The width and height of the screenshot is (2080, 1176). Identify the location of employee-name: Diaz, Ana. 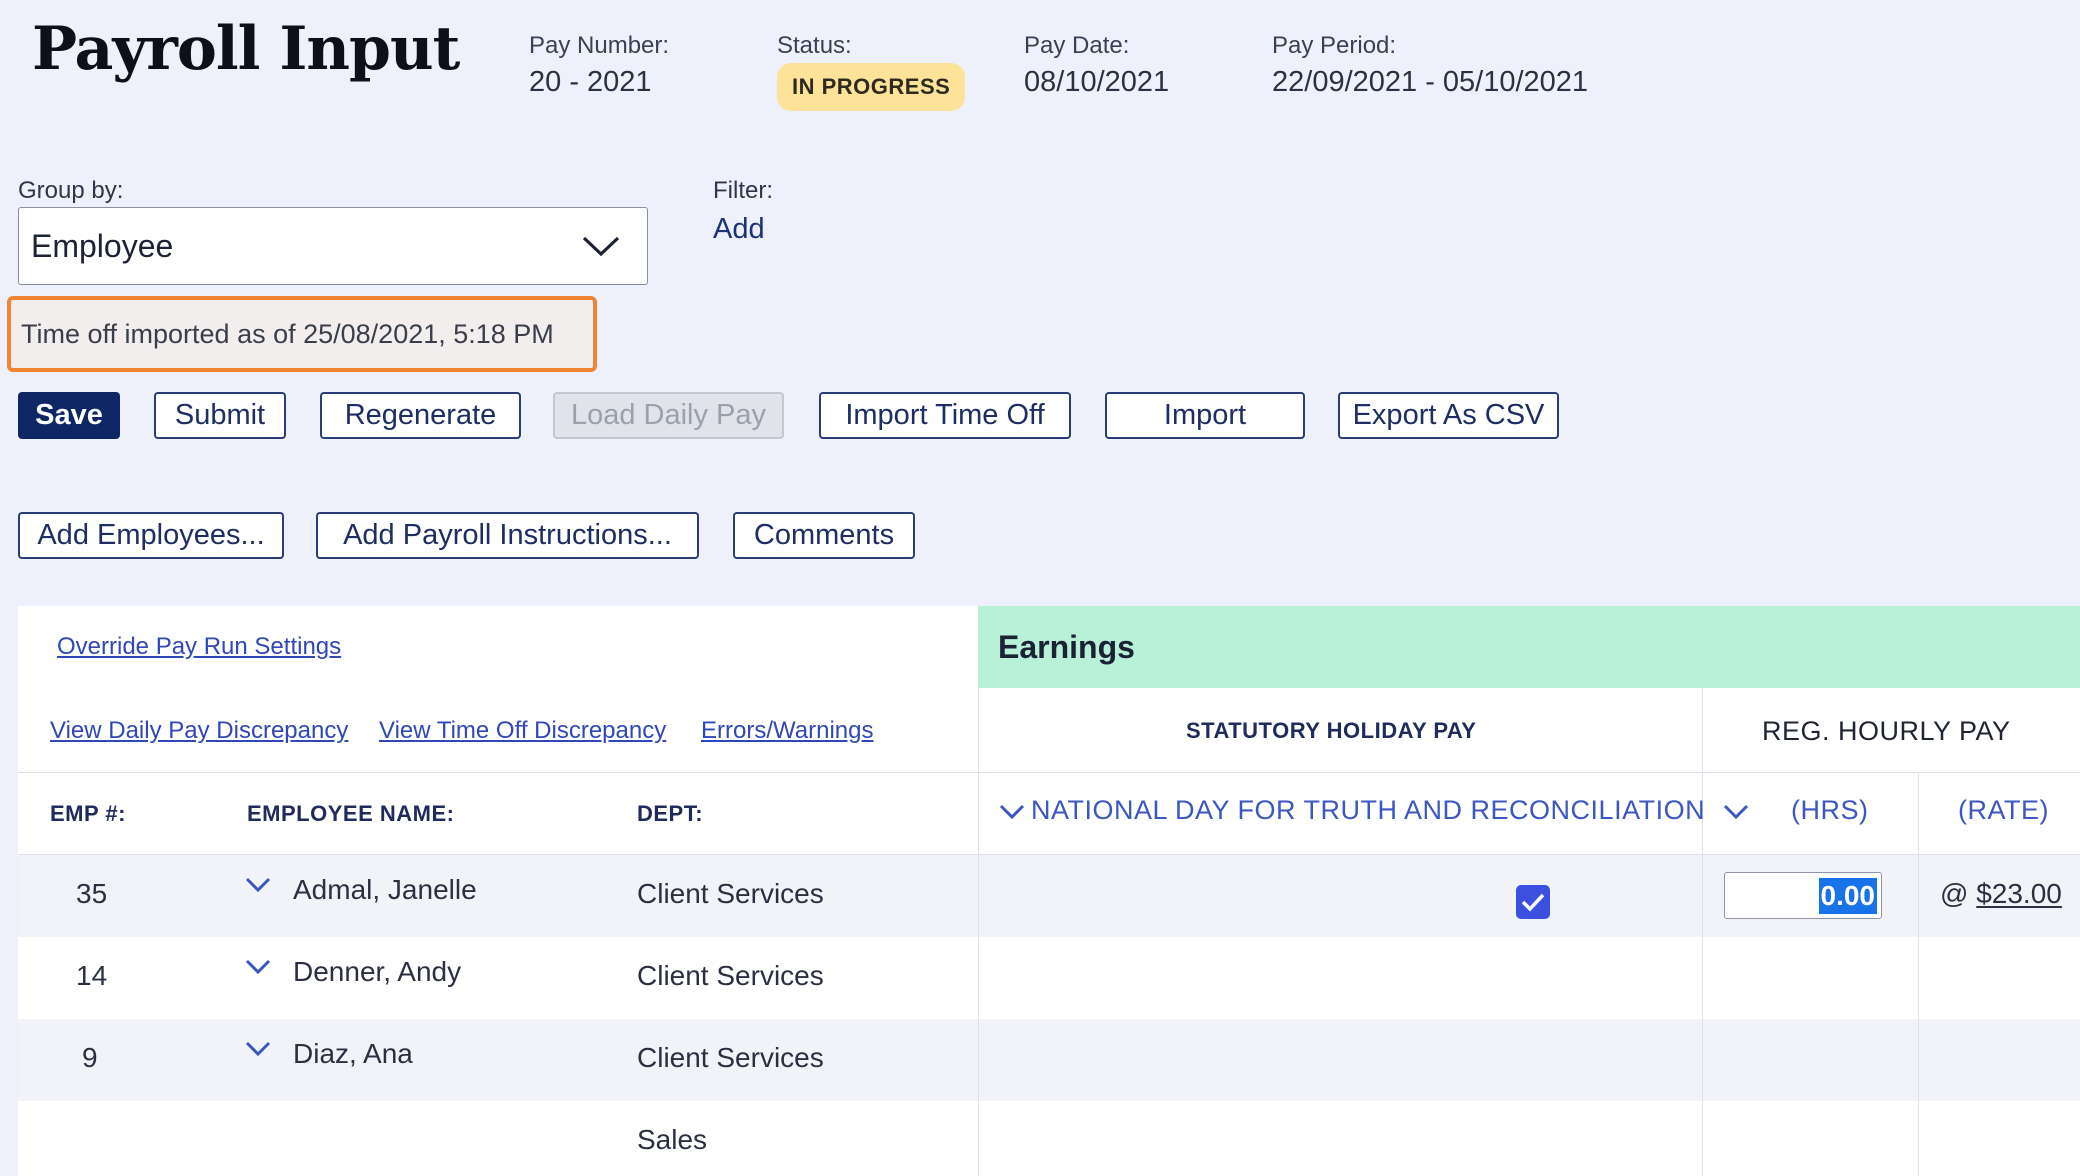
(353, 1053).